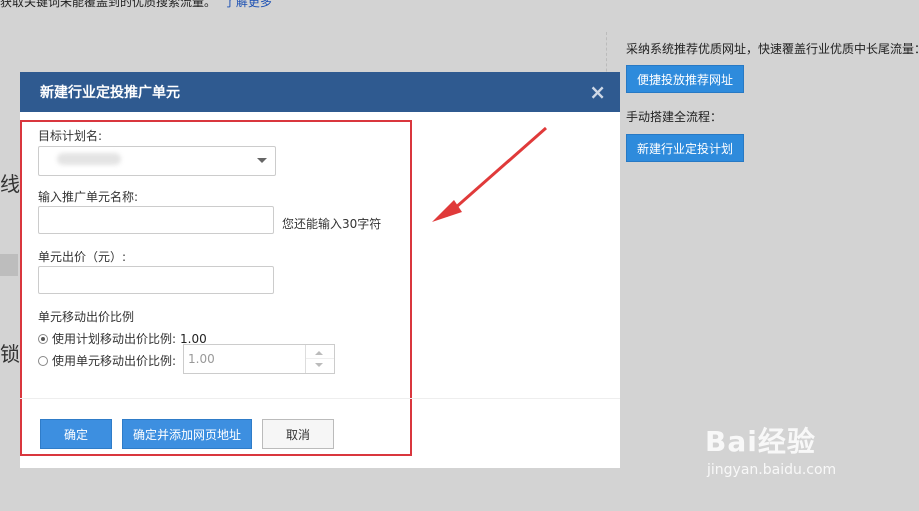  Describe the element at coordinates (10, 184) in the screenshot. I see `partial-text-1: 线` at that location.